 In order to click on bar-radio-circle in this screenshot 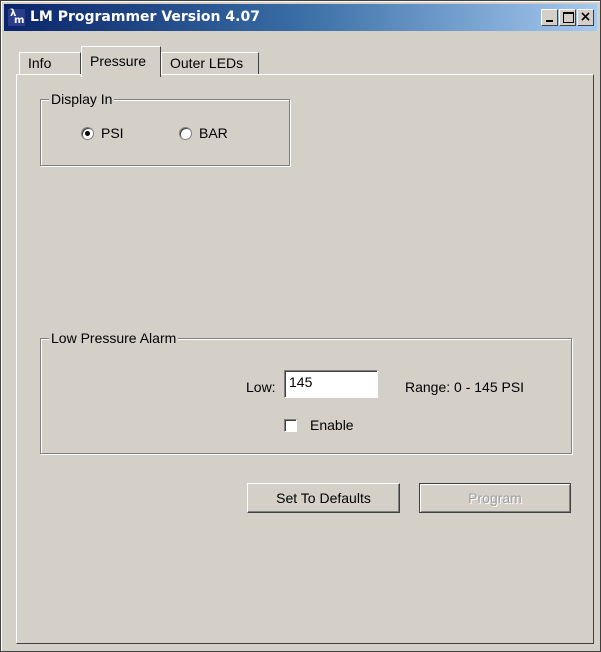, I will do `click(185, 133)`.